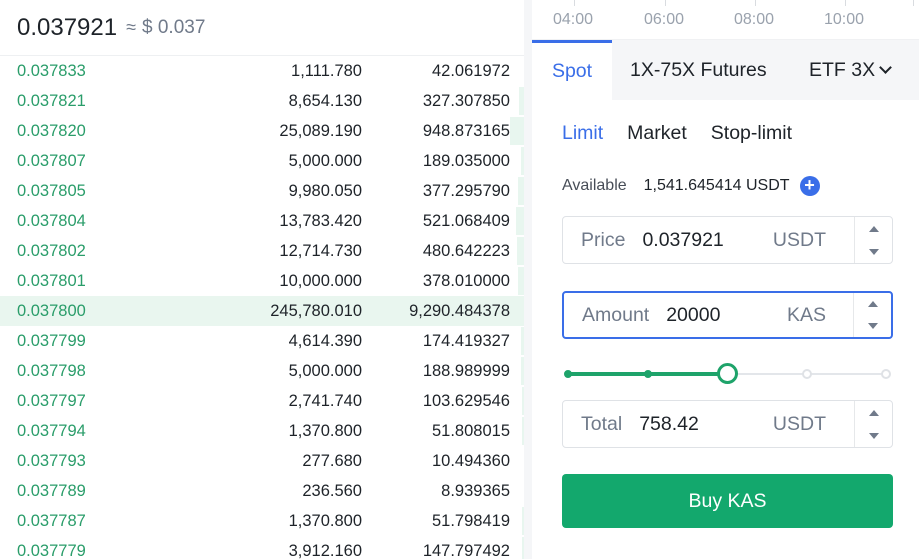 This screenshot has height=559, width=919. What do you see at coordinates (471, 70) in the screenshot?
I see `bid-total: 42.061972` at bounding box center [471, 70].